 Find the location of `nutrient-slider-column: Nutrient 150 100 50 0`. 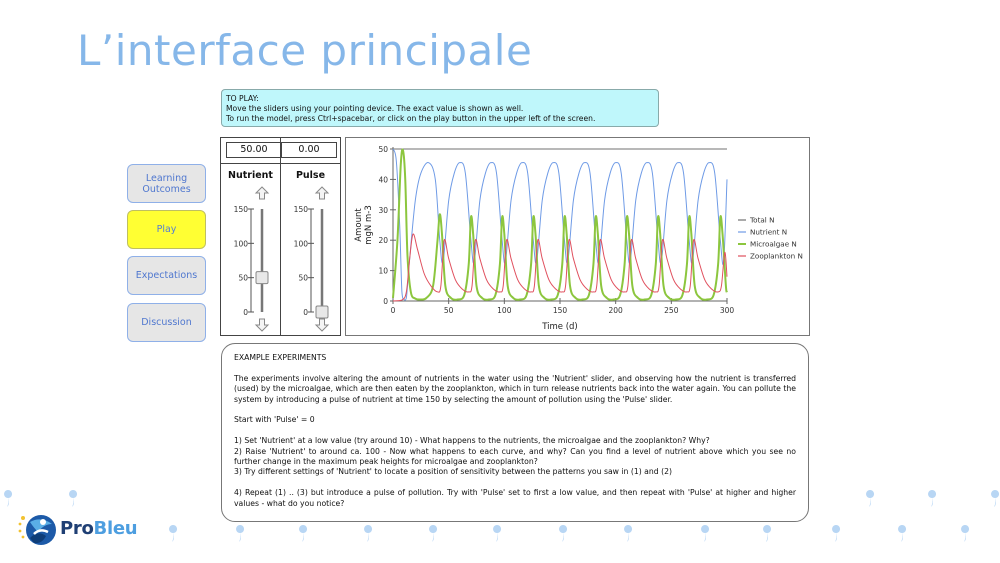

nutrient-slider-column: Nutrient 150 100 50 0 is located at coordinates (250, 250).